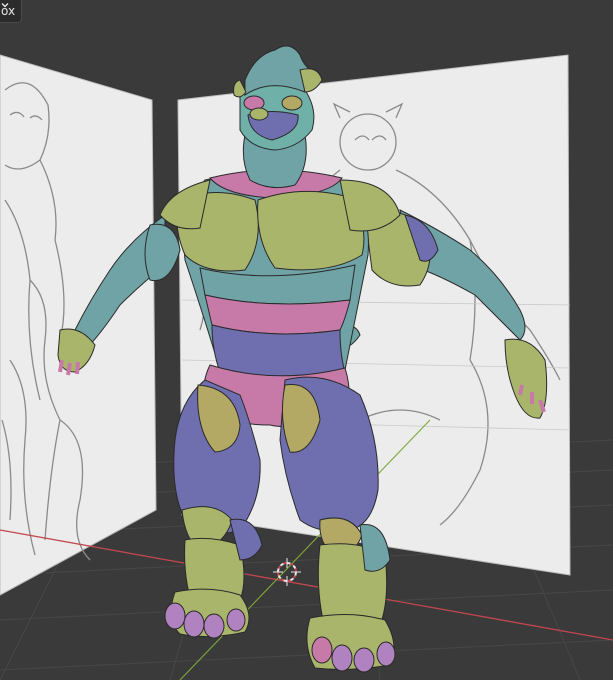 The width and height of the screenshot is (613, 680). I want to click on chevron-down-icon, so click(5, 5).